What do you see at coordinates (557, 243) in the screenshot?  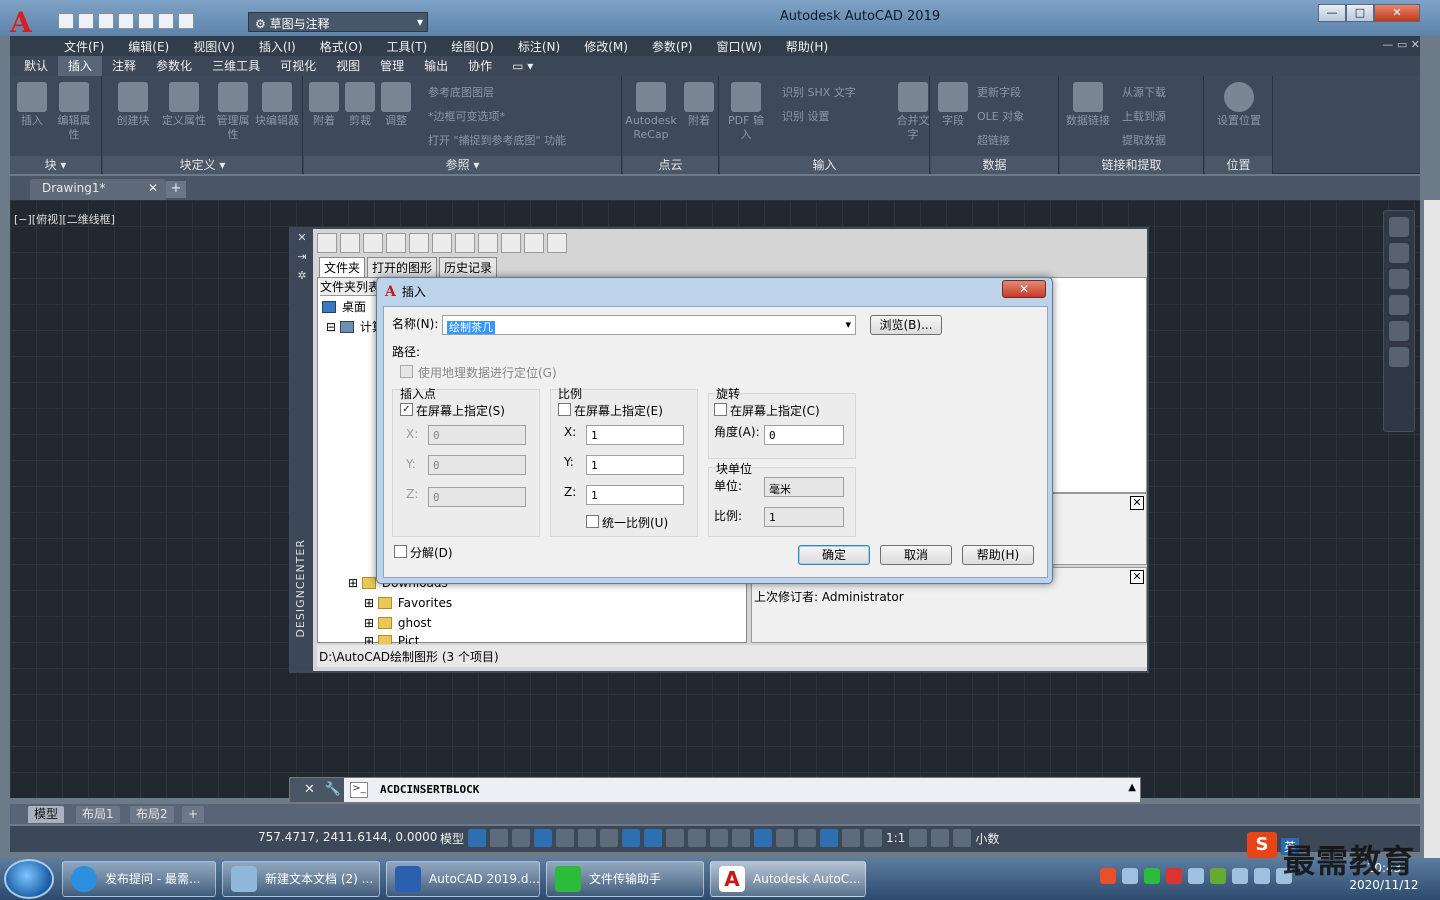 I see `views-icon` at bounding box center [557, 243].